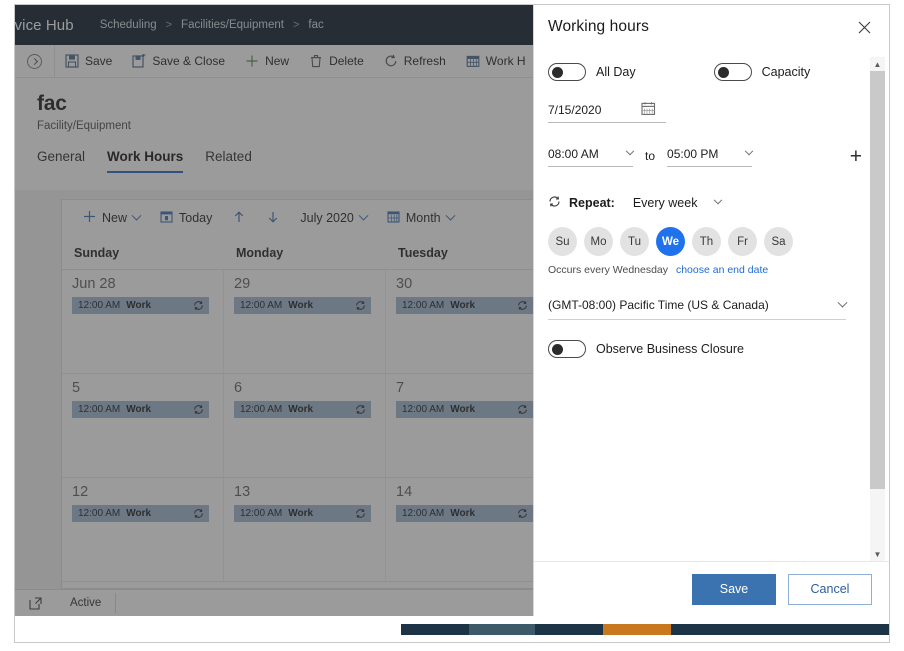  I want to click on weekday-fr: Fr, so click(742, 241).